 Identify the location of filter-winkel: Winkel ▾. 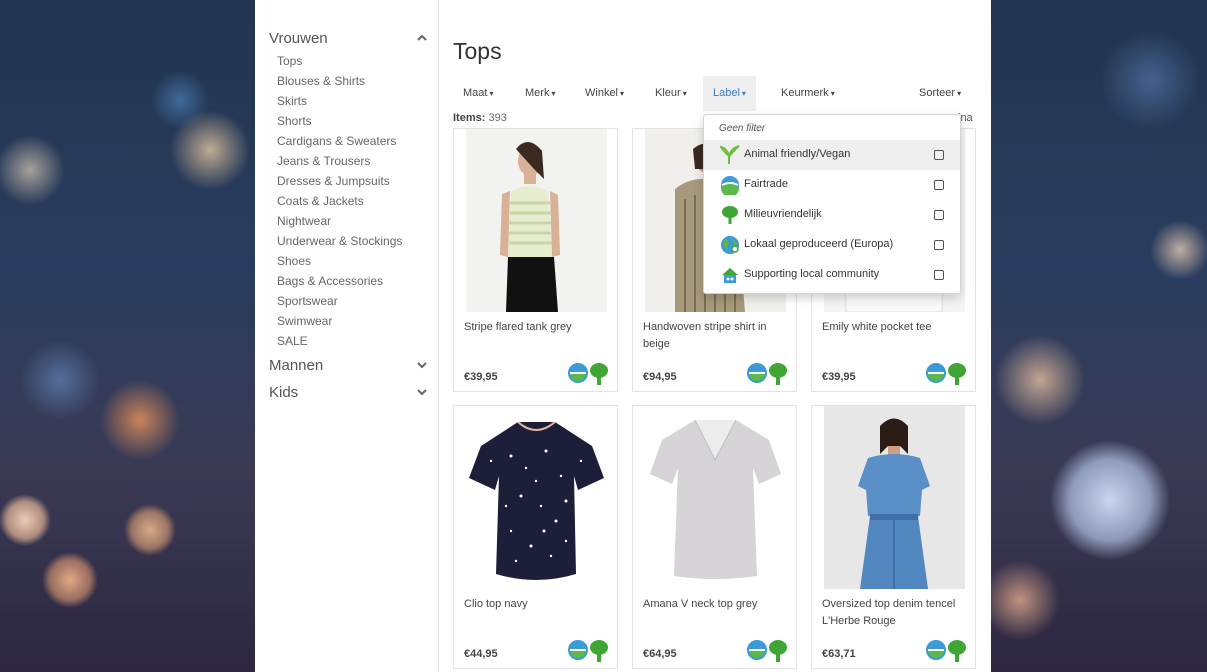
(604, 93).